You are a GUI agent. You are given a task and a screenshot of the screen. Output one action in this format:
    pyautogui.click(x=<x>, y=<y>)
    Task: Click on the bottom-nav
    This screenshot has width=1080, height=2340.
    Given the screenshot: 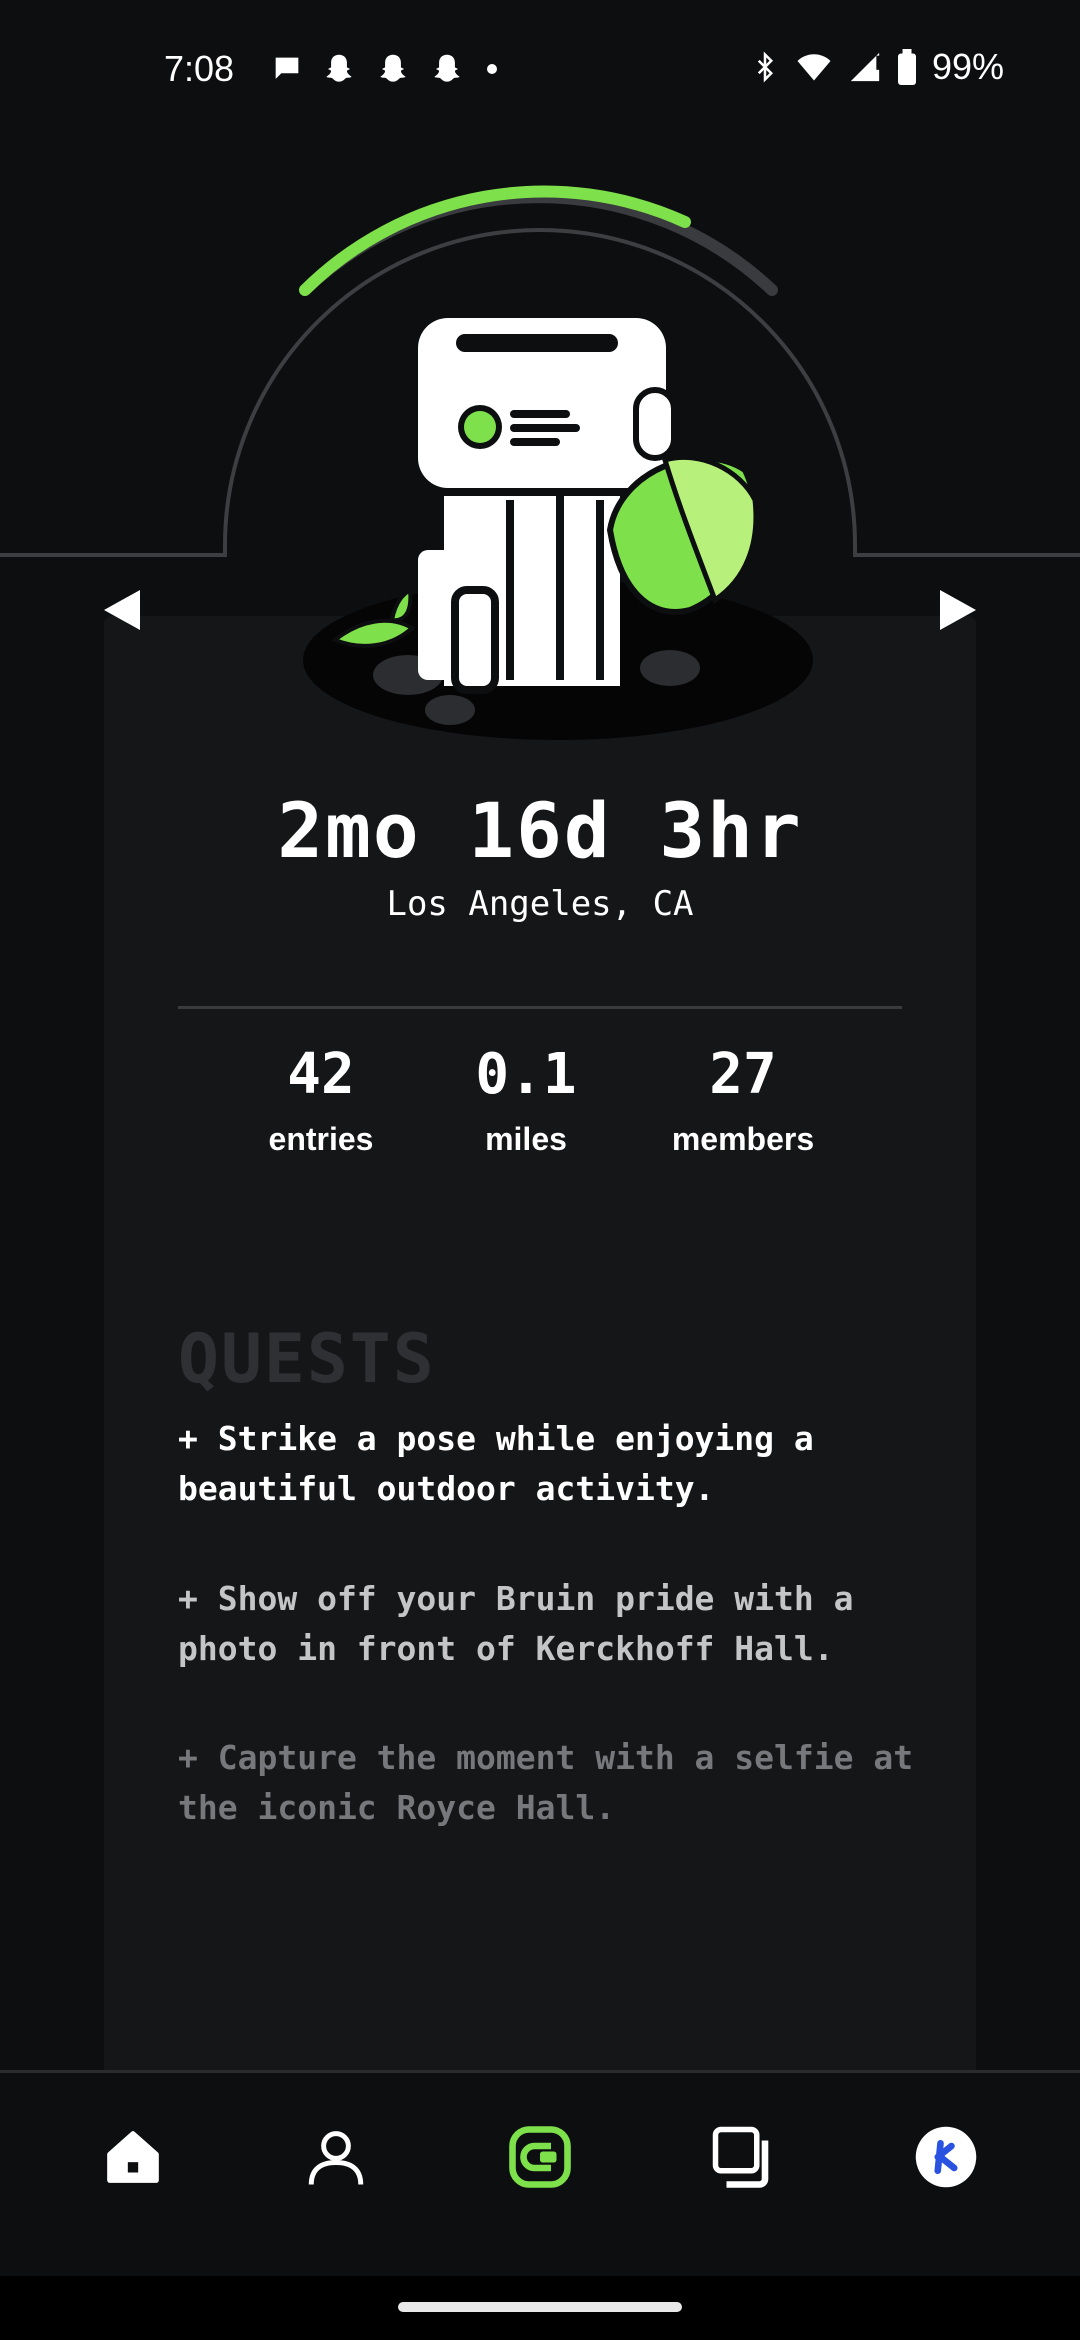 What is the action you would take?
    pyautogui.click(x=540, y=2174)
    